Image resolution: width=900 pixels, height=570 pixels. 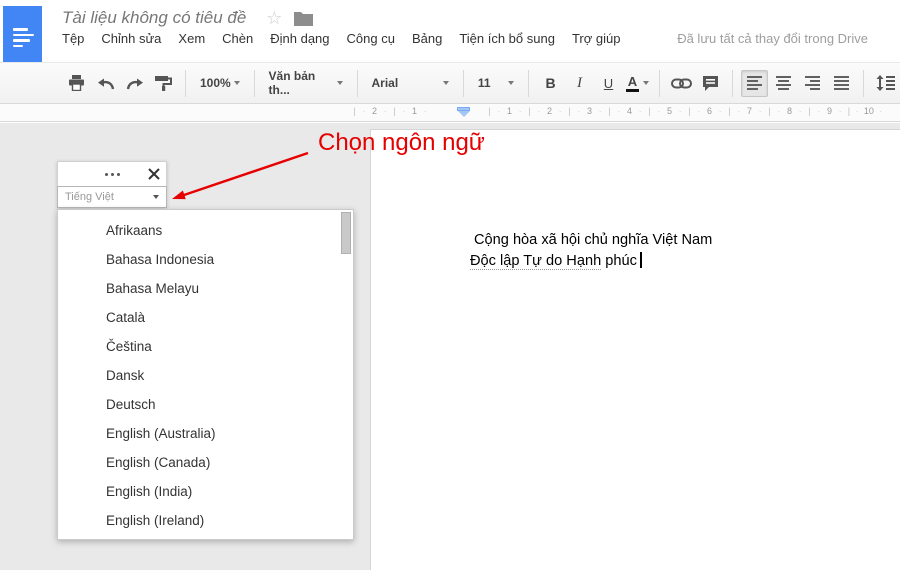 I want to click on underline-icon: U, so click(x=608, y=83).